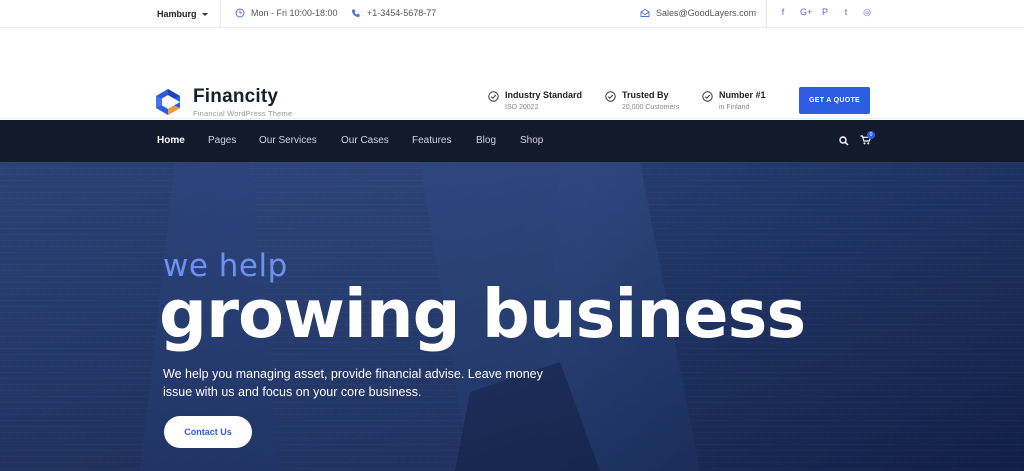 This screenshot has height=471, width=1024. I want to click on phone-icon, so click(356, 13).